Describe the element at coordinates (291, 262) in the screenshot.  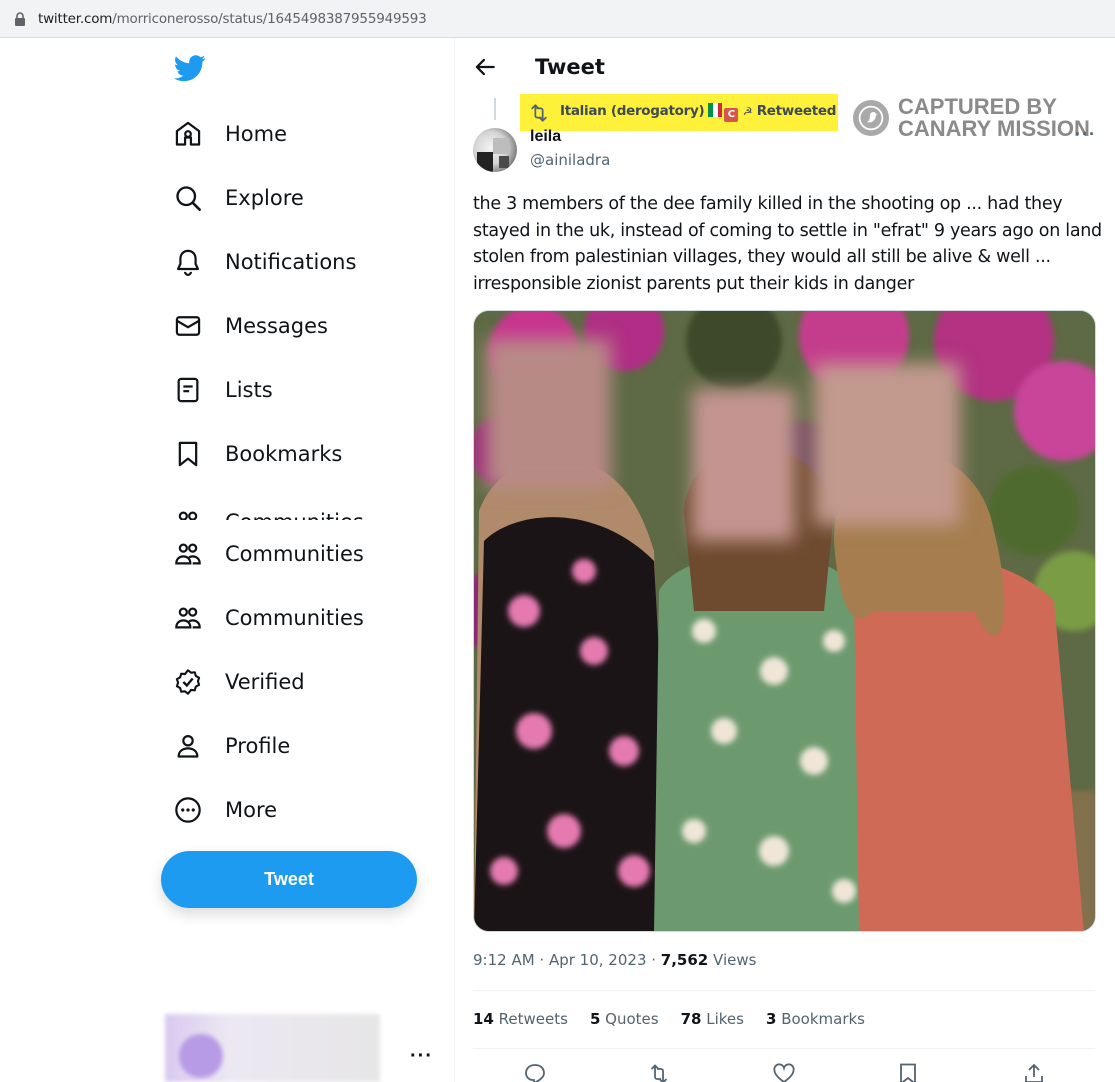
I see `nav-label-notifications: Notifications` at that location.